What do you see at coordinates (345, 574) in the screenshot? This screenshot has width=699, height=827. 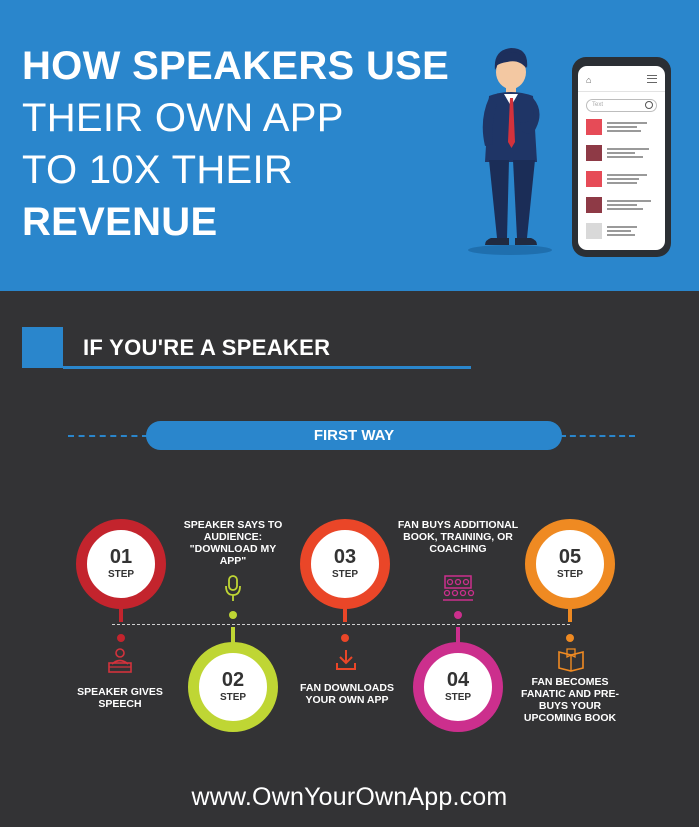 I see `step-3-label: STEP` at bounding box center [345, 574].